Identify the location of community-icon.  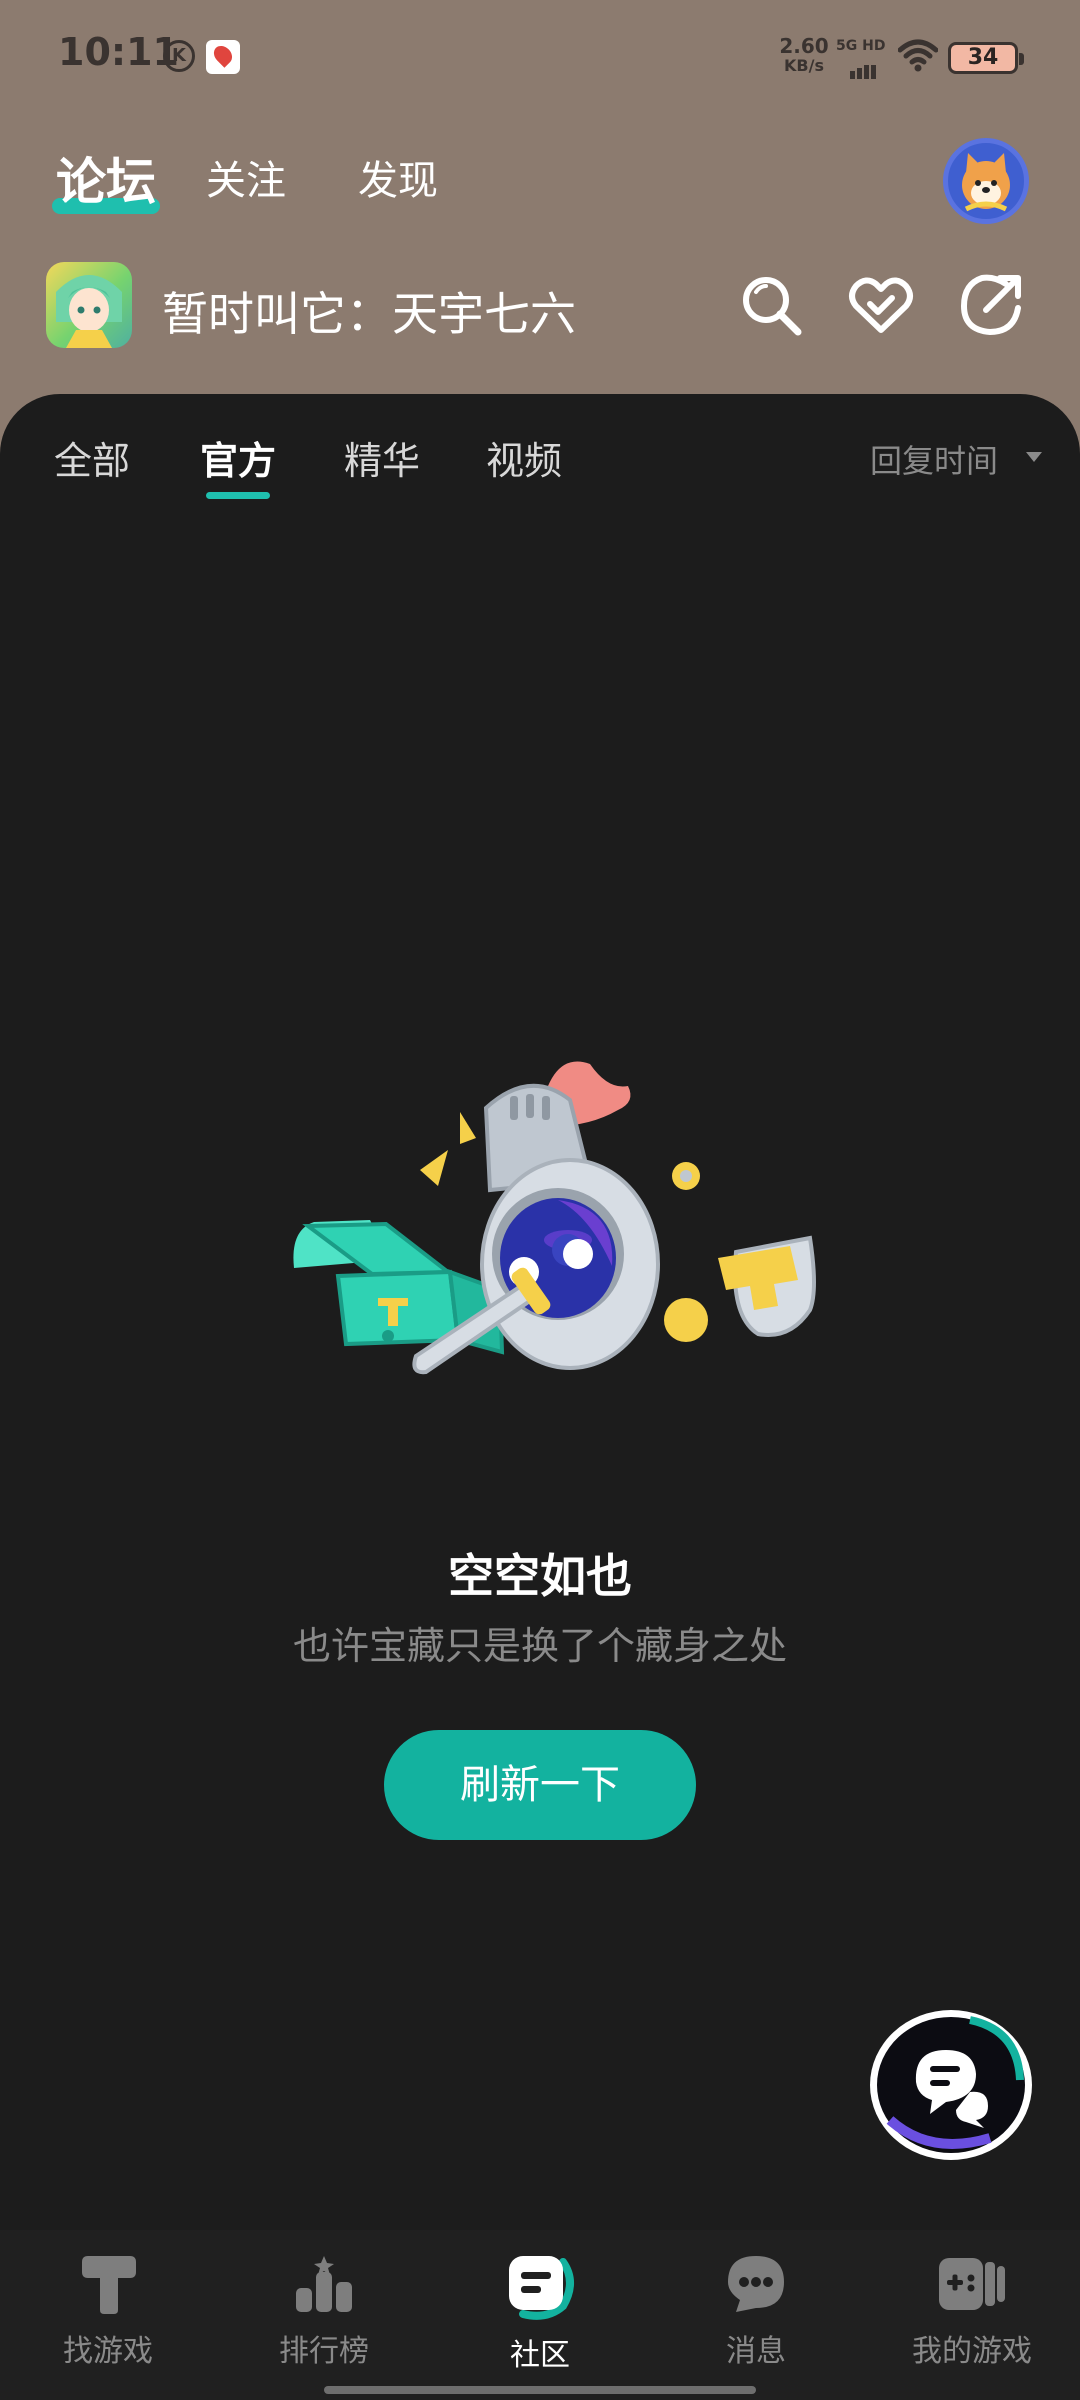
(541, 2288).